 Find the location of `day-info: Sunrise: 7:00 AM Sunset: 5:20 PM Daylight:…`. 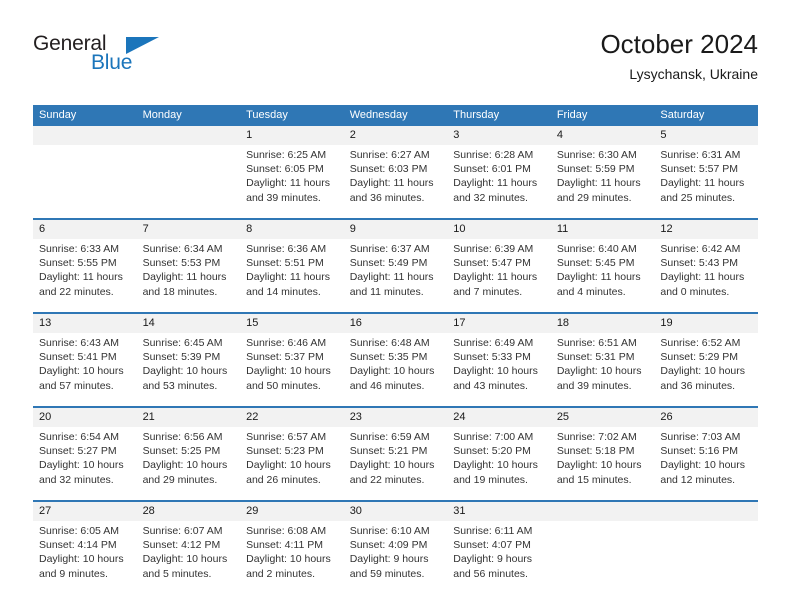

day-info: Sunrise: 7:00 AM Sunset: 5:20 PM Daylight:… is located at coordinates (499, 464).